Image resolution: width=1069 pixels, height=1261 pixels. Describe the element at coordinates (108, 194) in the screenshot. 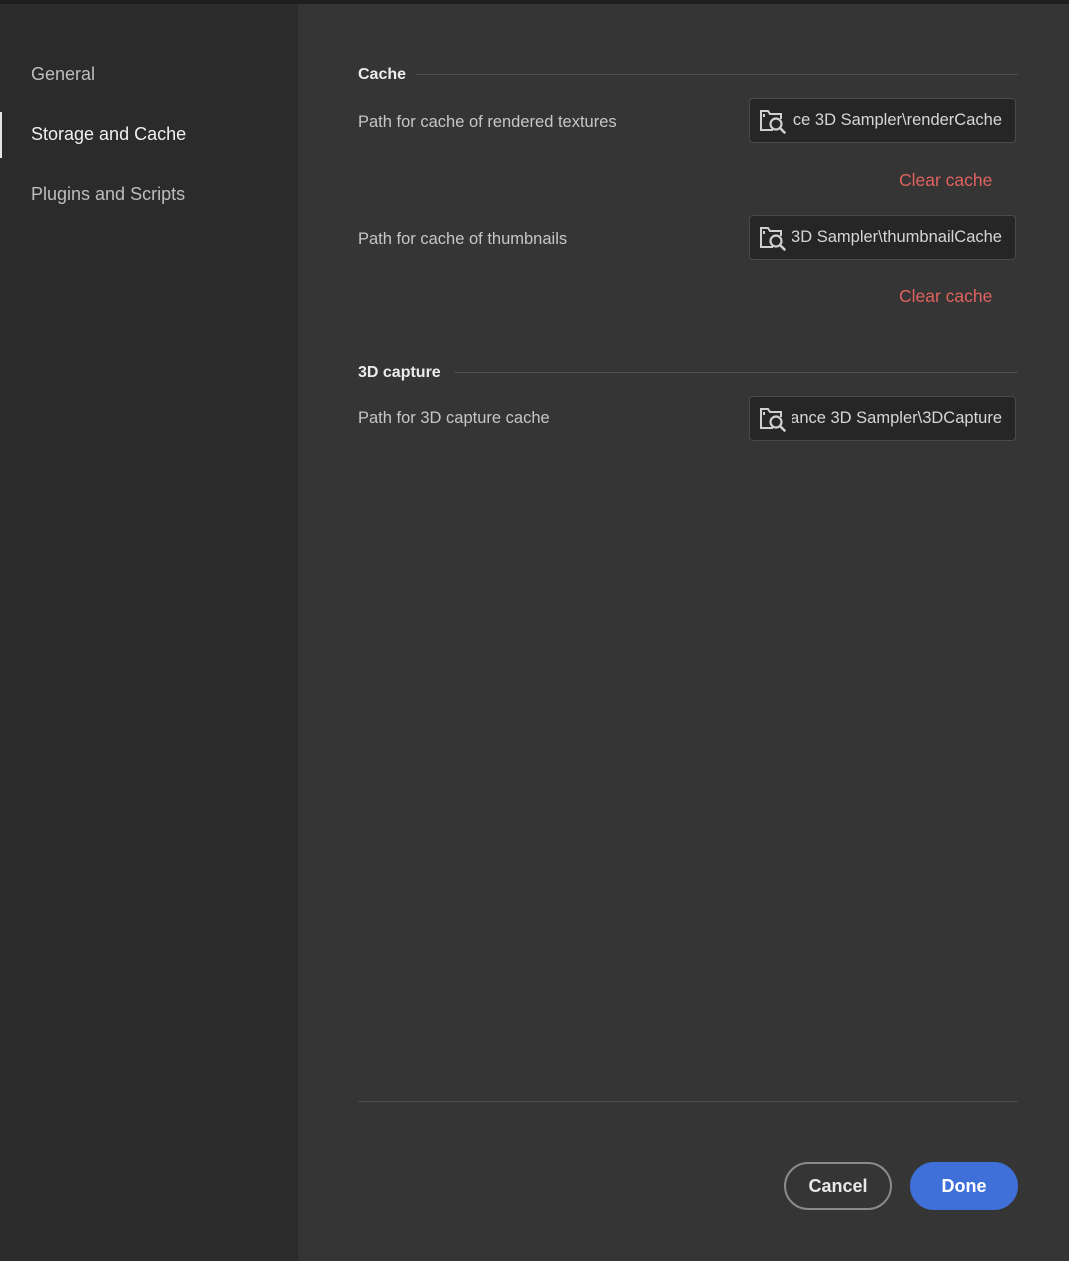

I see `sidebar-item-plugins-and-scripts: Plugins and Scripts` at that location.